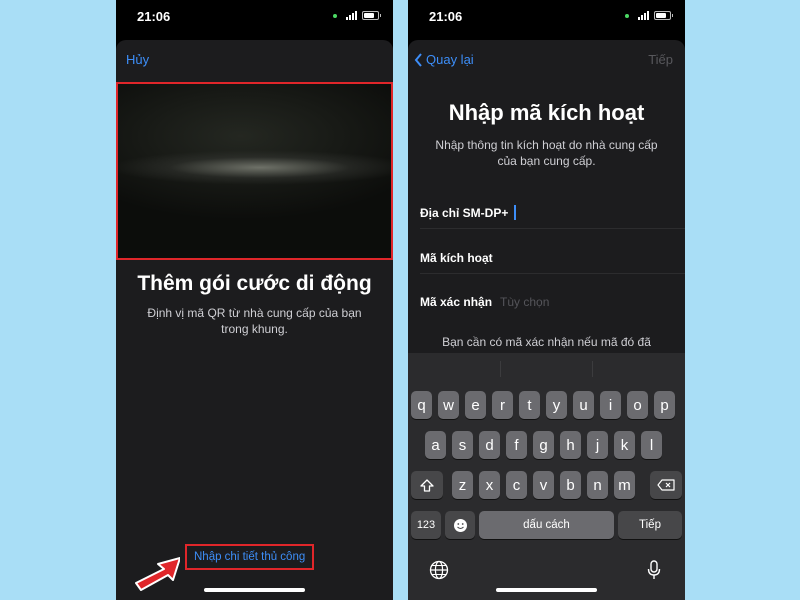 This screenshot has height=600, width=800. Describe the element at coordinates (426, 525) in the screenshot. I see `numbers-key: 123` at that location.